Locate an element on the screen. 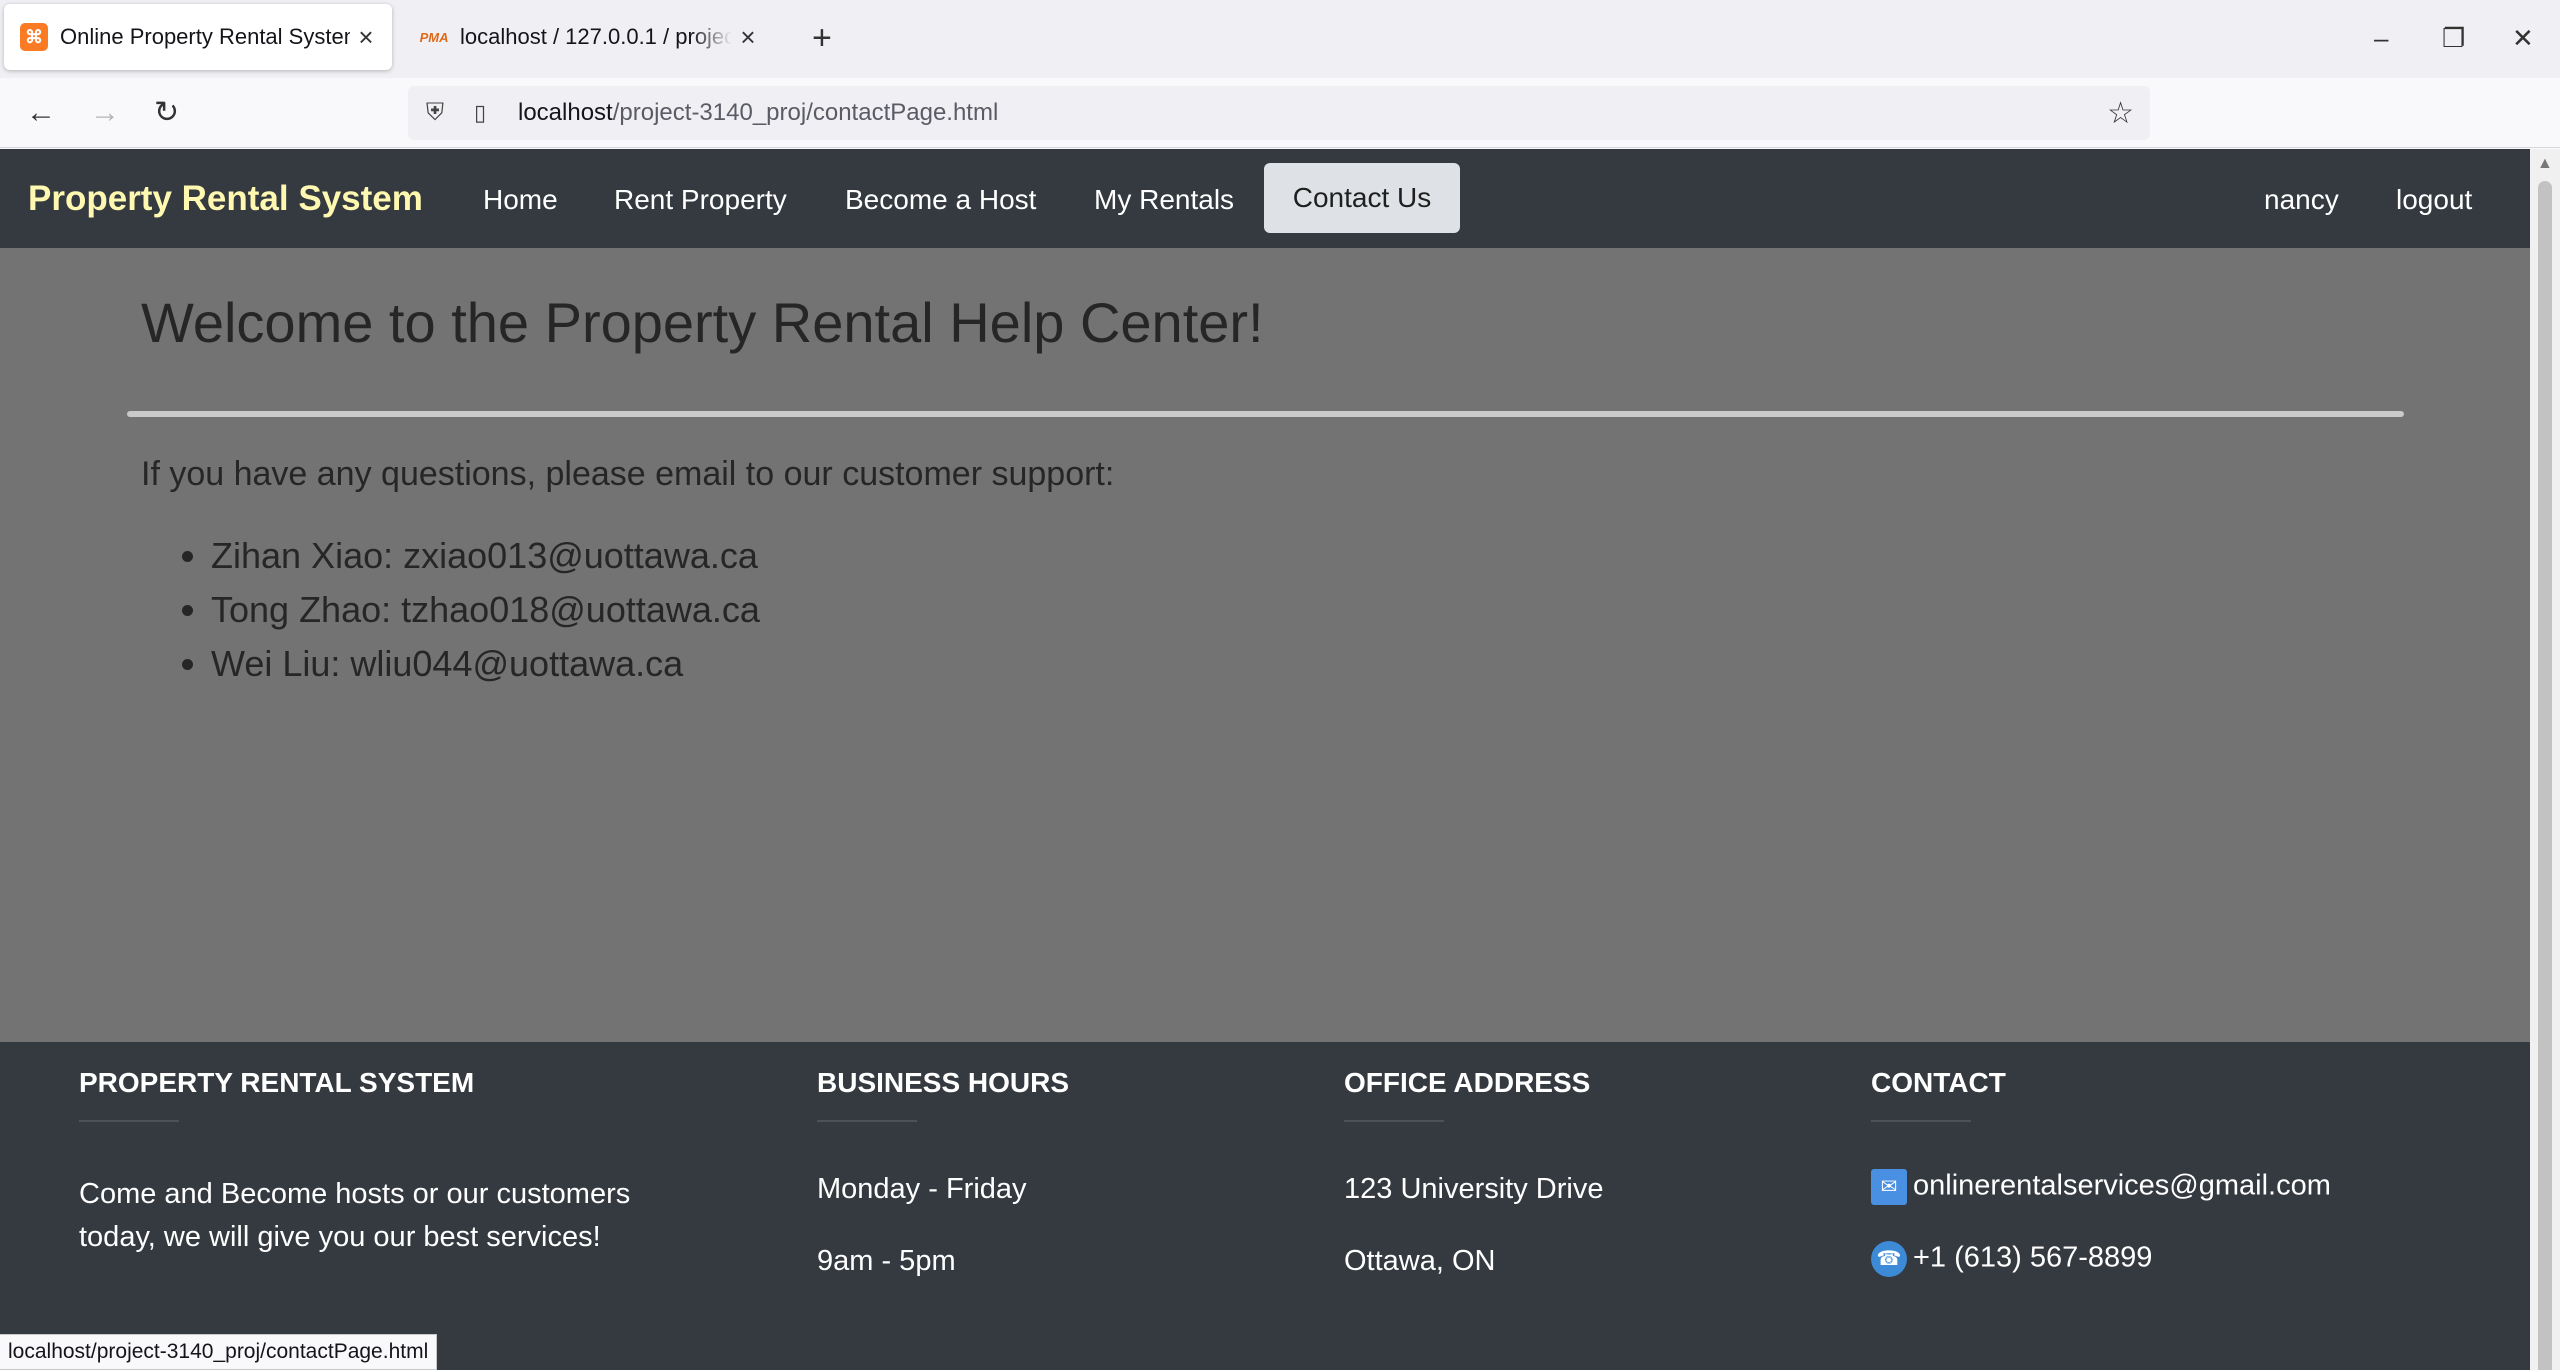  business-time: 9am - 5pm is located at coordinates (886, 1261).